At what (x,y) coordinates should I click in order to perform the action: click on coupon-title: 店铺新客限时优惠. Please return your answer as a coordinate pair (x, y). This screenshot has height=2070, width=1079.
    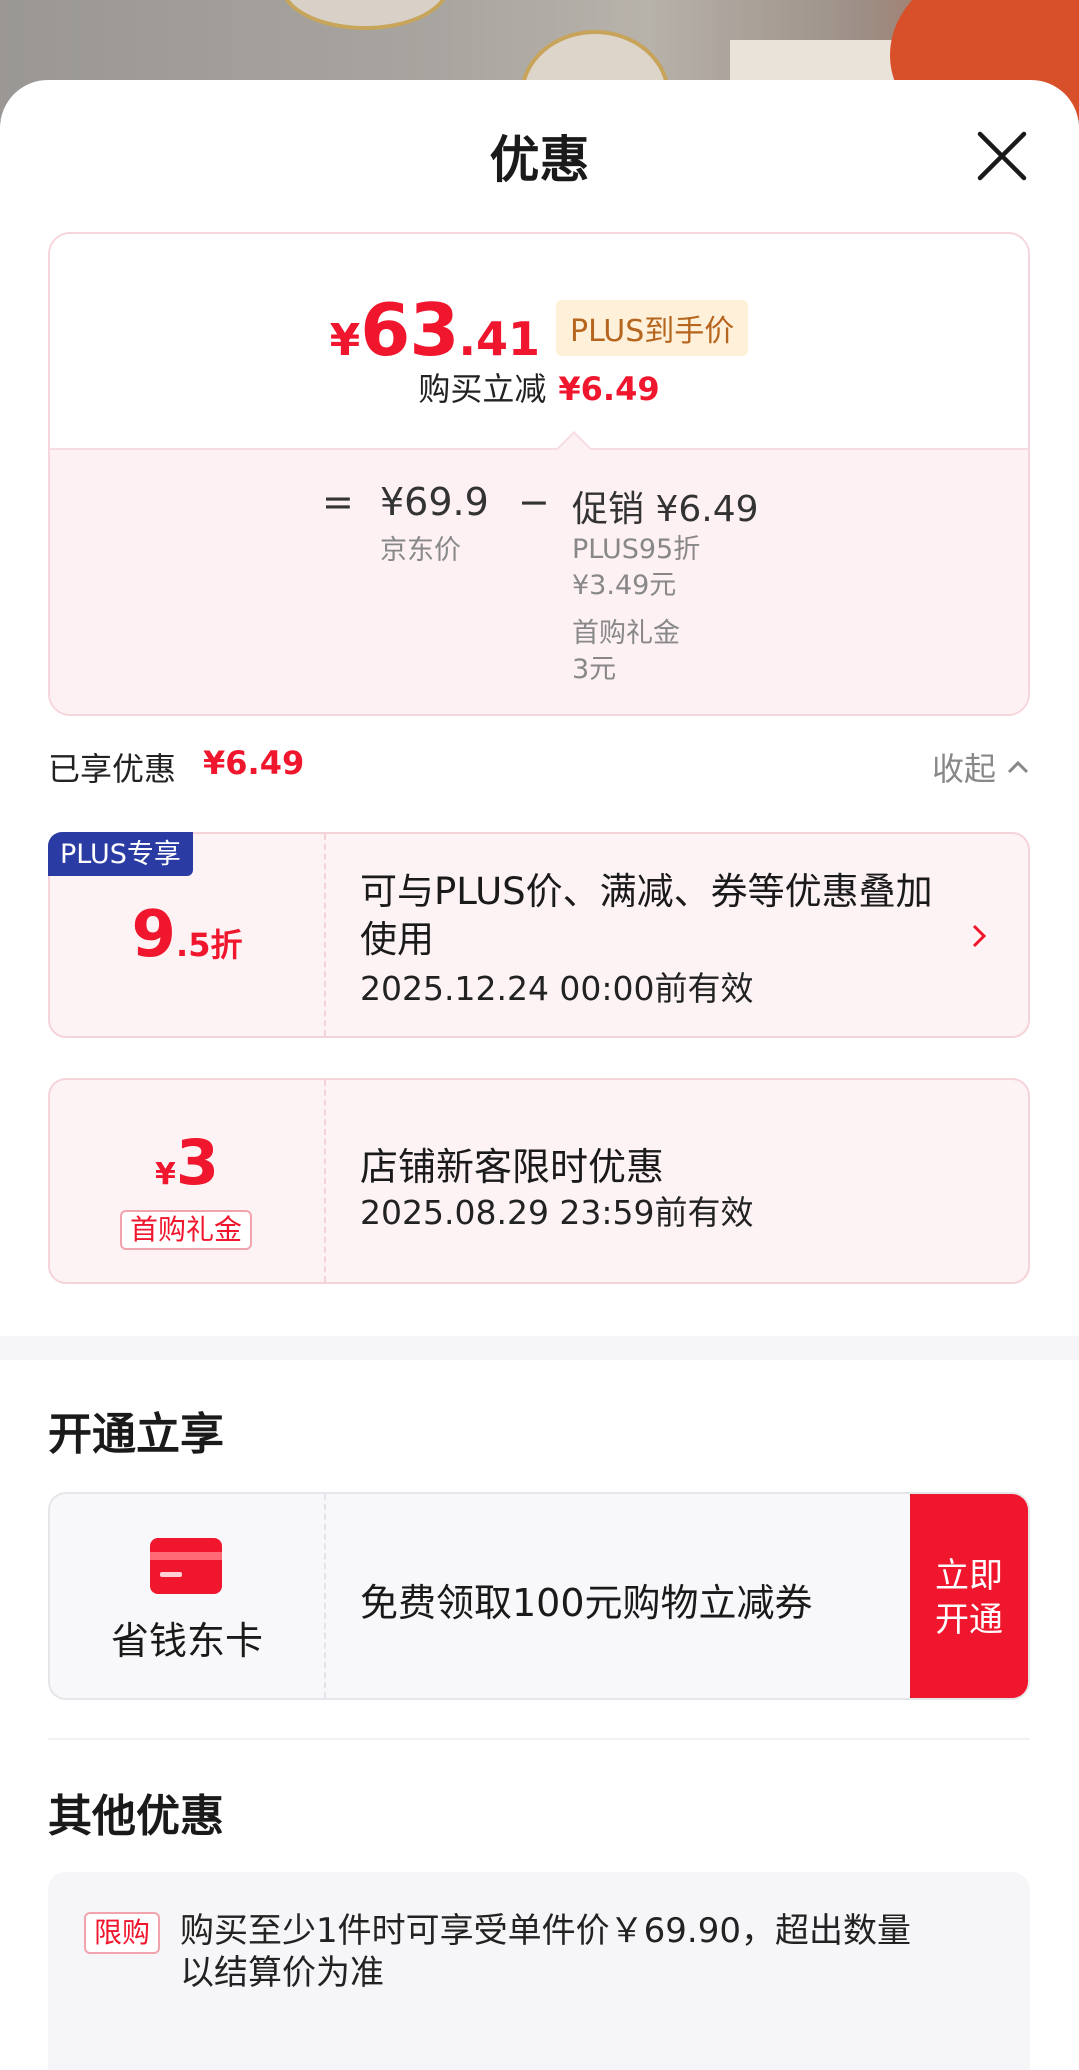
    Looking at the image, I should click on (512, 1167).